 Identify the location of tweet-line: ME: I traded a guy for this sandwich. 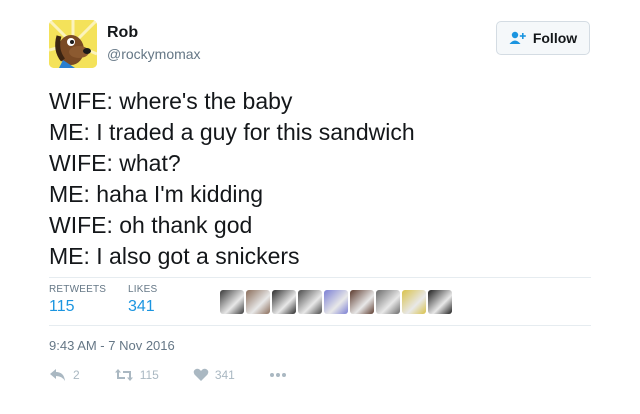
(232, 132).